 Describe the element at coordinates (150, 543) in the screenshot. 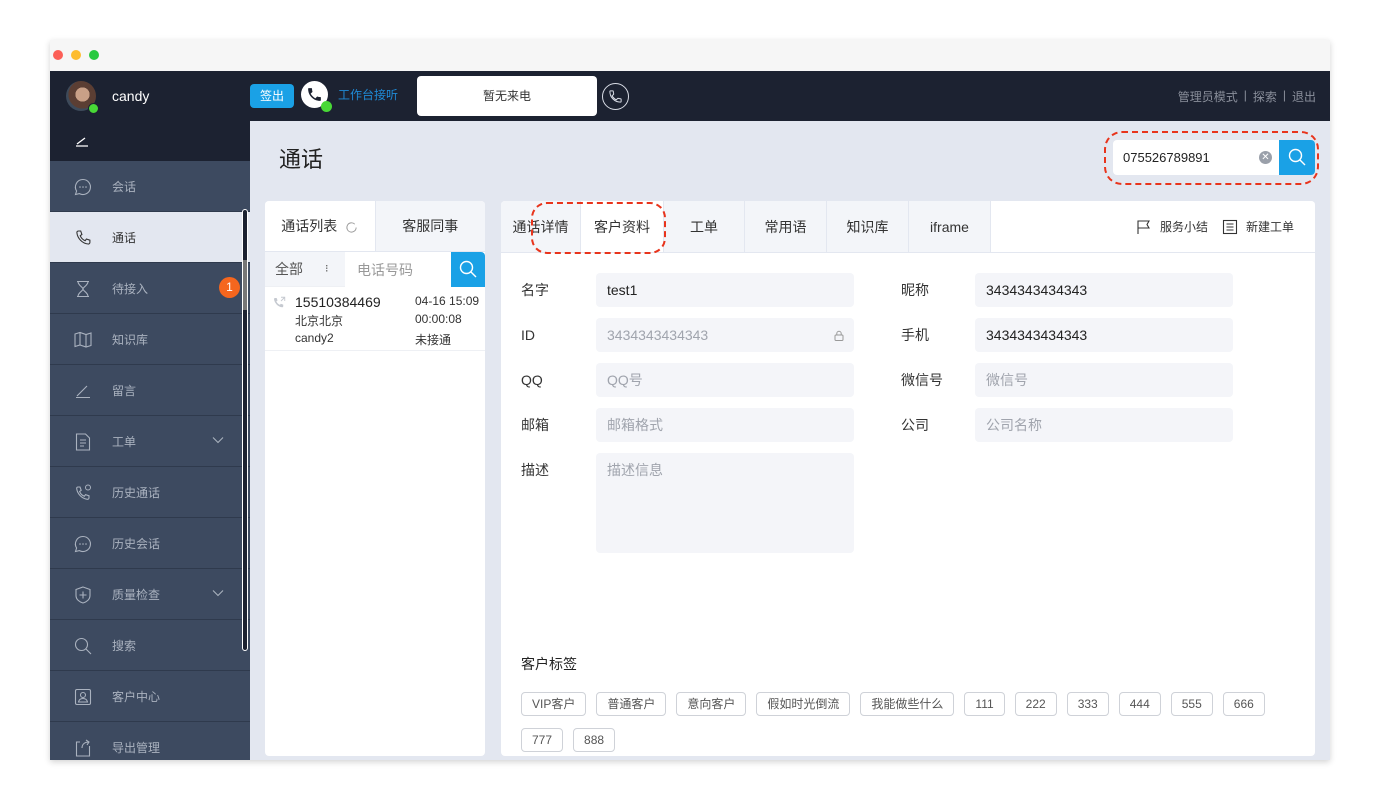

I see `sidebar-item-chat-history: 历史会话` at that location.